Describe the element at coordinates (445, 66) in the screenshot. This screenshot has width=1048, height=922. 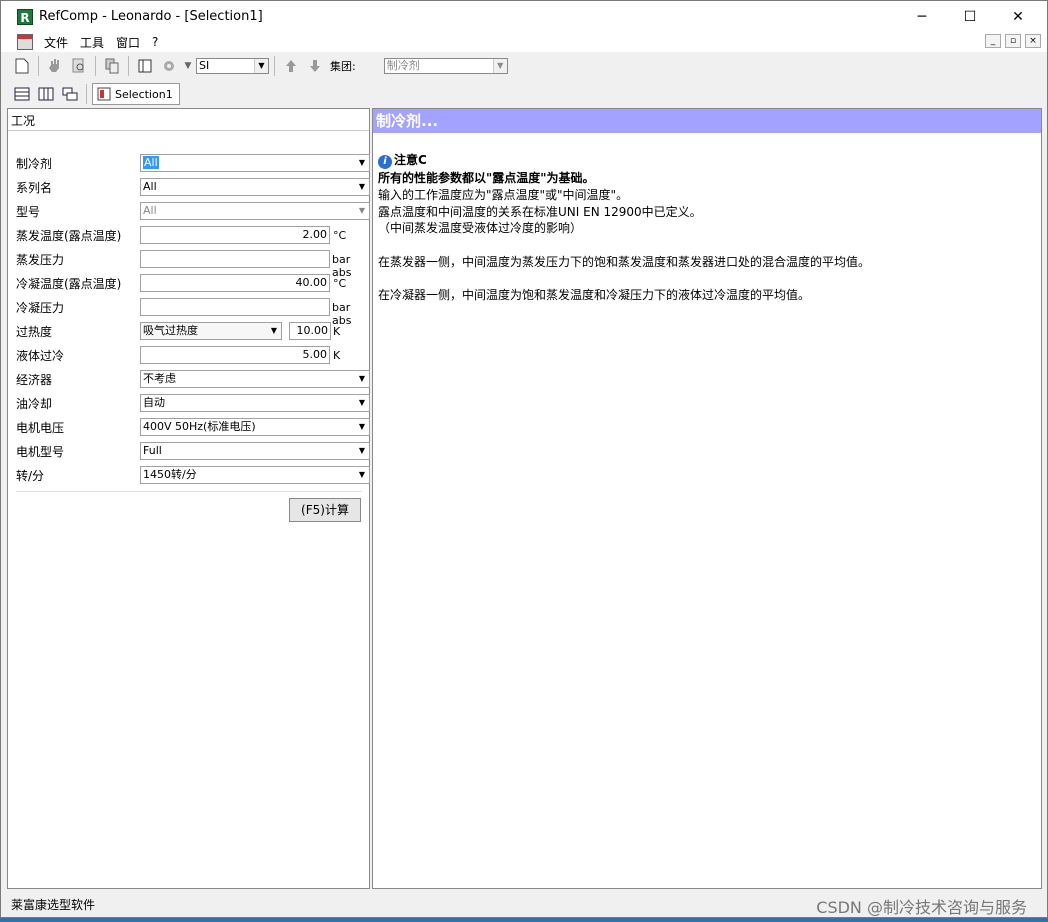
I see `group-select: 制冷剂 ▼` at that location.